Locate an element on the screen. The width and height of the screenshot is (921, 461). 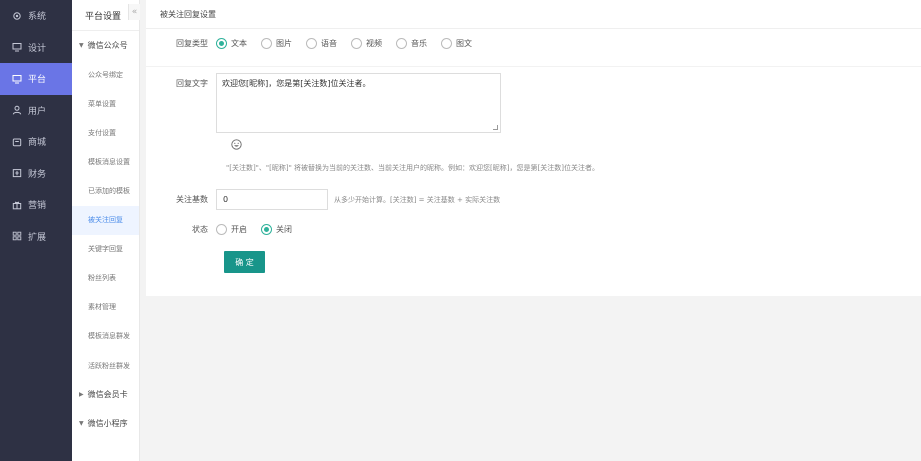
reply-type-row: 回复类型 文本 图片 语音 视频 音乐 图文 is located at coordinates (316, 43).